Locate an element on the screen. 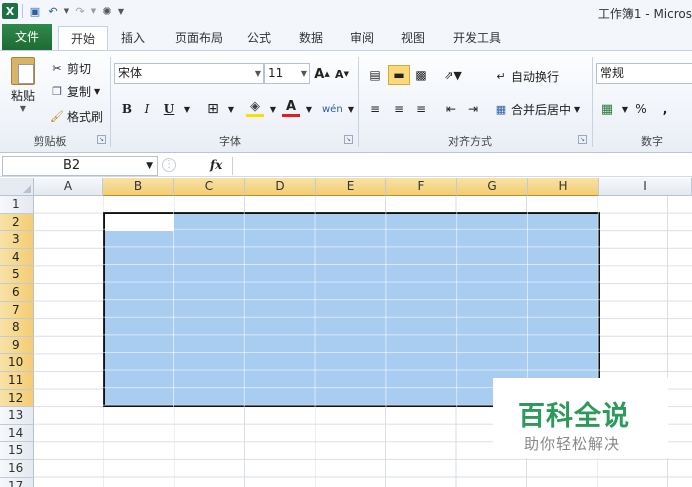 The width and height of the screenshot is (692, 487). tab-review: 审阅 is located at coordinates (362, 38).